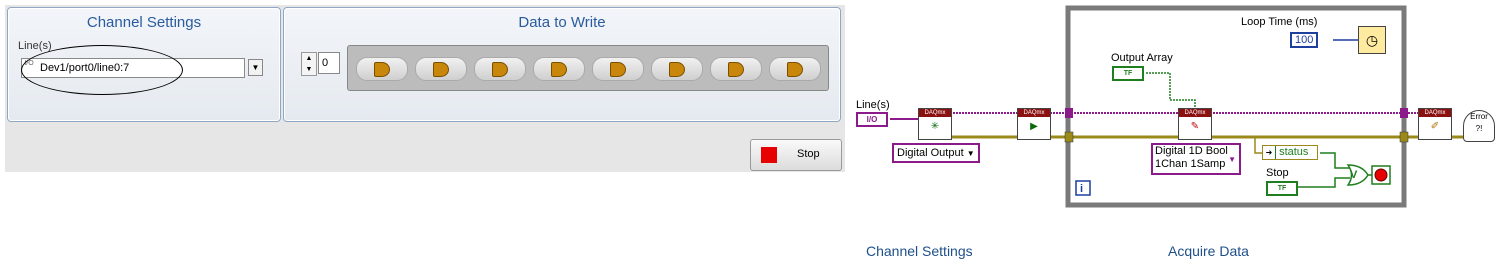 Image resolution: width=1500 pixels, height=267 pixels. I want to click on daqmx-start-task-vi: DAQmx ▶, so click(1034, 124).